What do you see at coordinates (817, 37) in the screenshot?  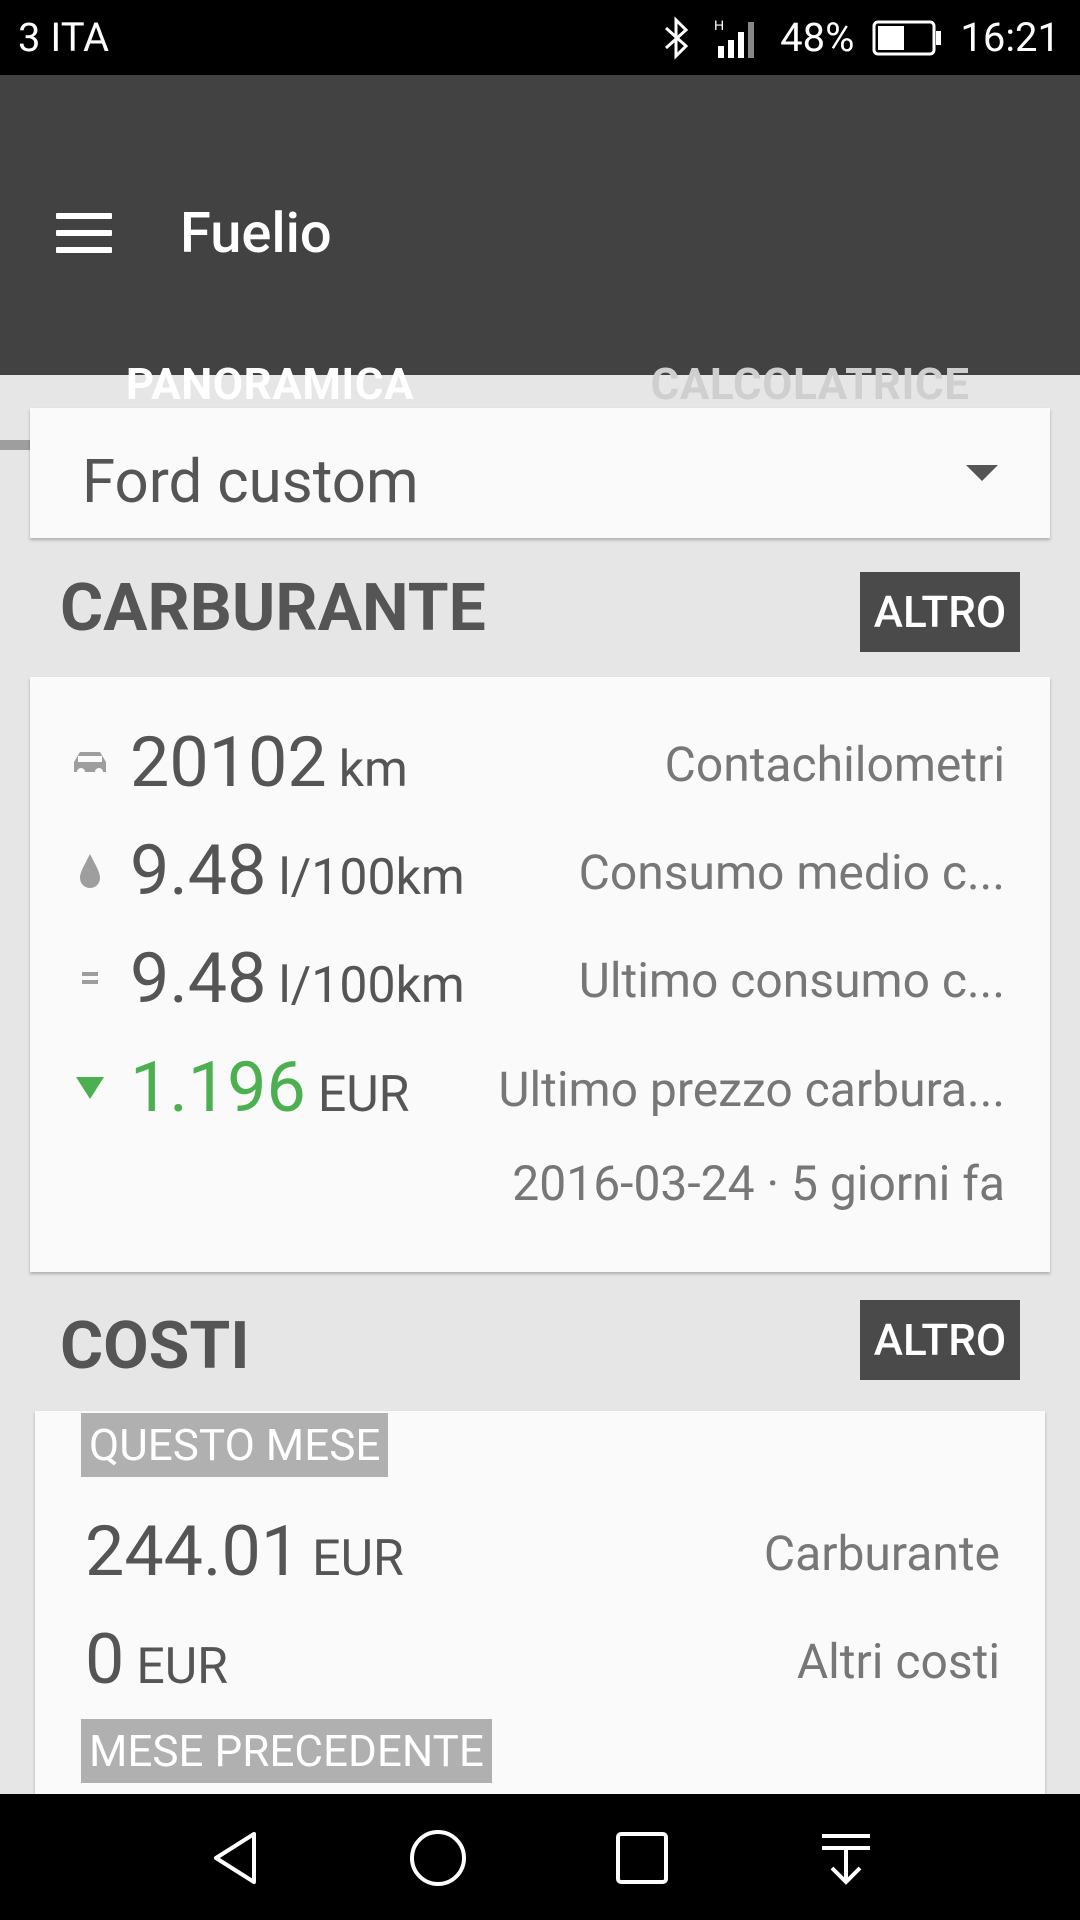 I see `battery-percent: 48%` at bounding box center [817, 37].